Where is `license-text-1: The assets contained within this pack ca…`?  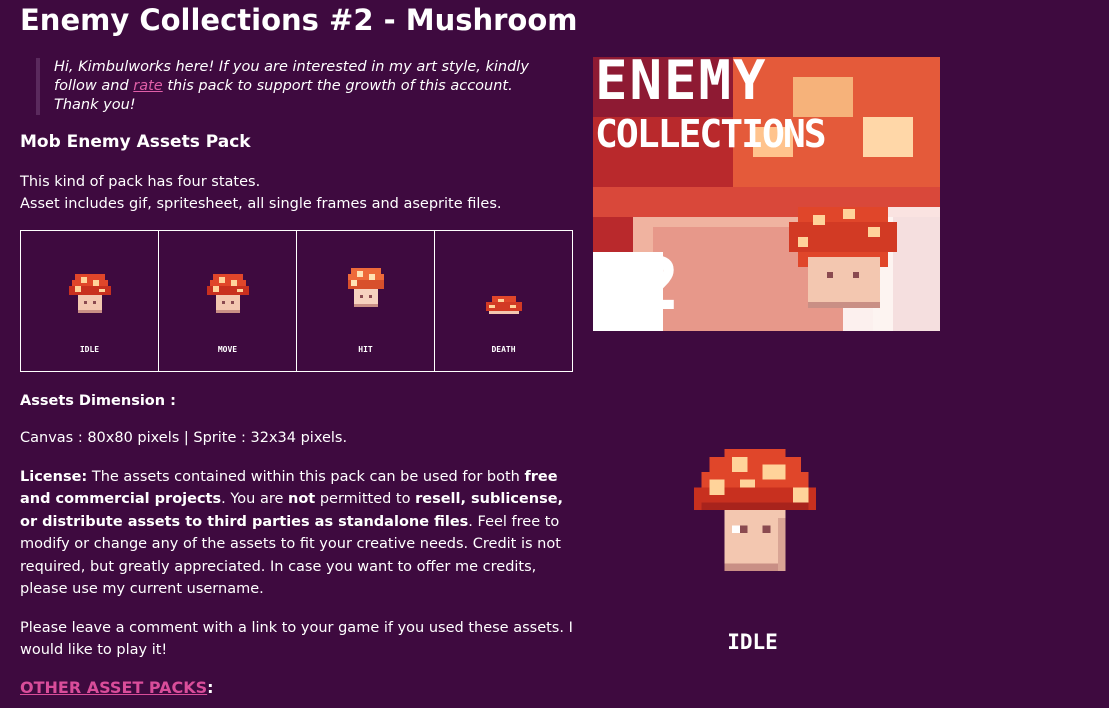
license-text-1: The assets contained within this pack ca… is located at coordinates (306, 477).